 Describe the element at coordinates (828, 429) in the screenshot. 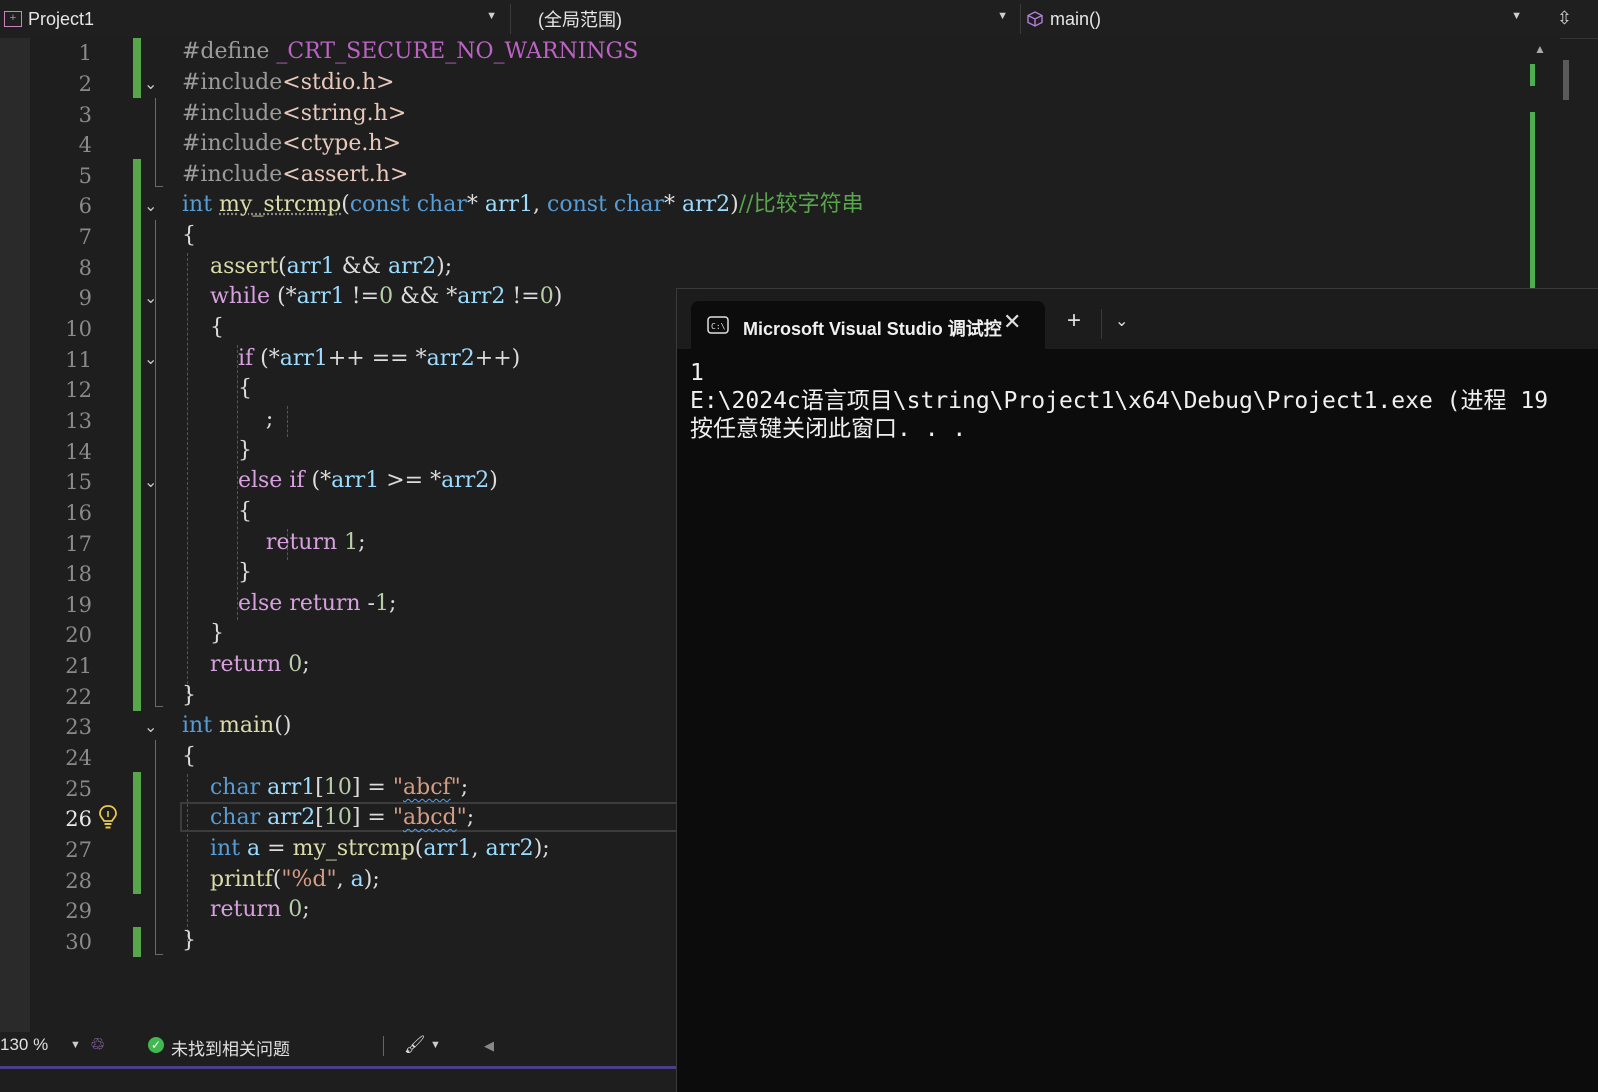

I see `console-output-line: 按任意键关闭此窗口. . .` at that location.